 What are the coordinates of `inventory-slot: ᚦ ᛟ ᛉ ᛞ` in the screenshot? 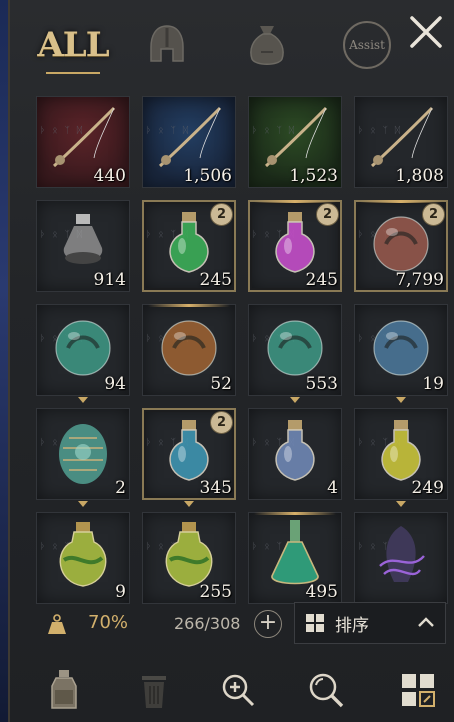 It's located at (401, 558).